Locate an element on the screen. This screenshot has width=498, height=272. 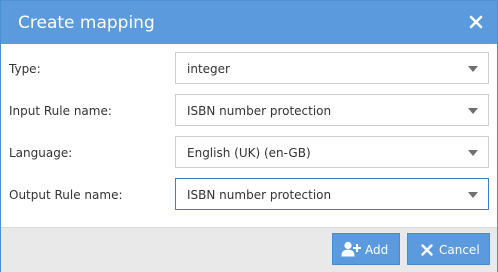
output-rule-select: ISBN number protection is located at coordinates (332, 194).